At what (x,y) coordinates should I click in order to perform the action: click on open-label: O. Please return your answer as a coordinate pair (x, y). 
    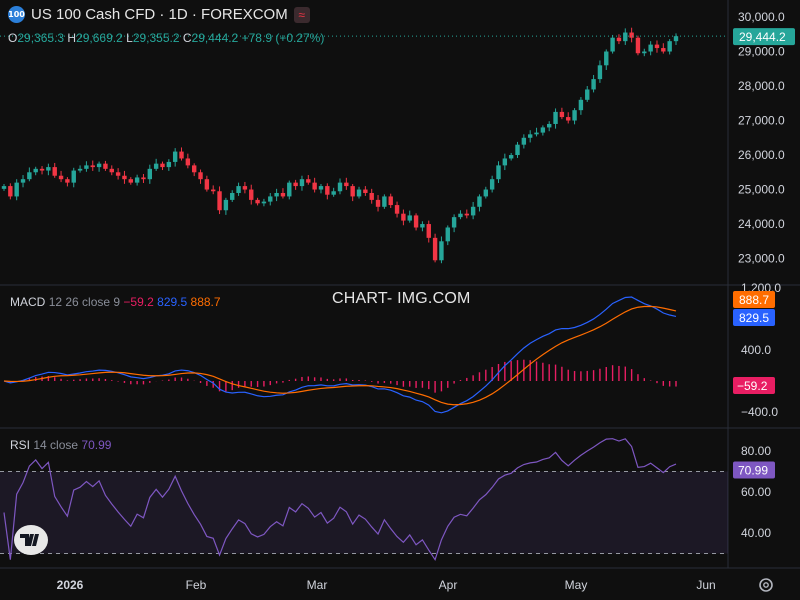
    Looking at the image, I should click on (13, 38).